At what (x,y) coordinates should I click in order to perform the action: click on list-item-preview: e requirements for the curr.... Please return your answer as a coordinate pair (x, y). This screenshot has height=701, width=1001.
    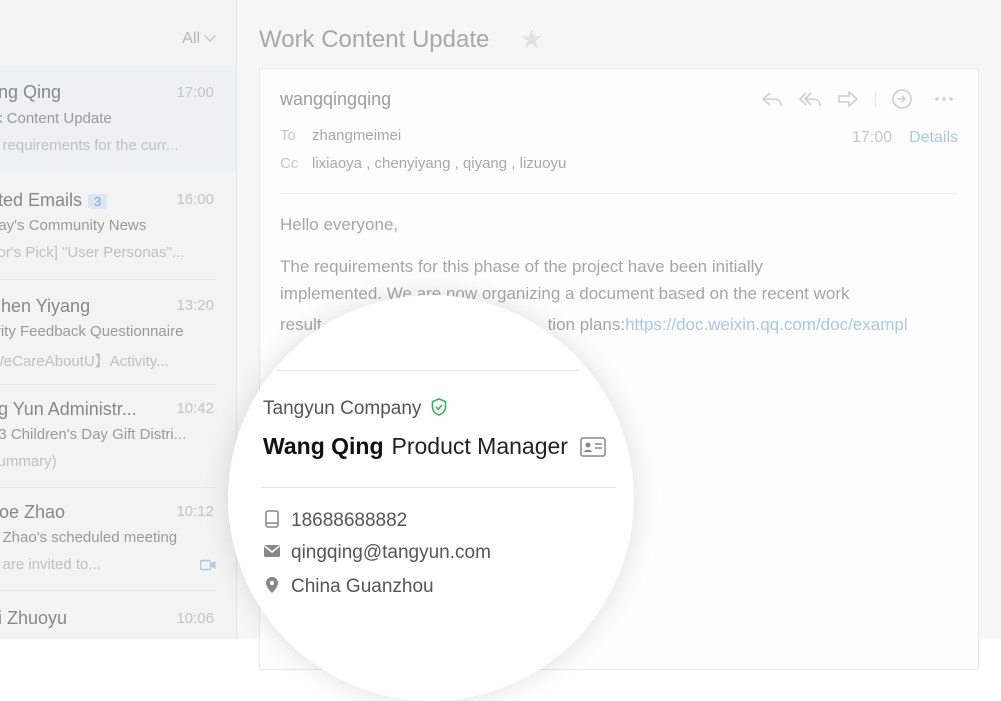
    Looking at the image, I should click on (89, 145).